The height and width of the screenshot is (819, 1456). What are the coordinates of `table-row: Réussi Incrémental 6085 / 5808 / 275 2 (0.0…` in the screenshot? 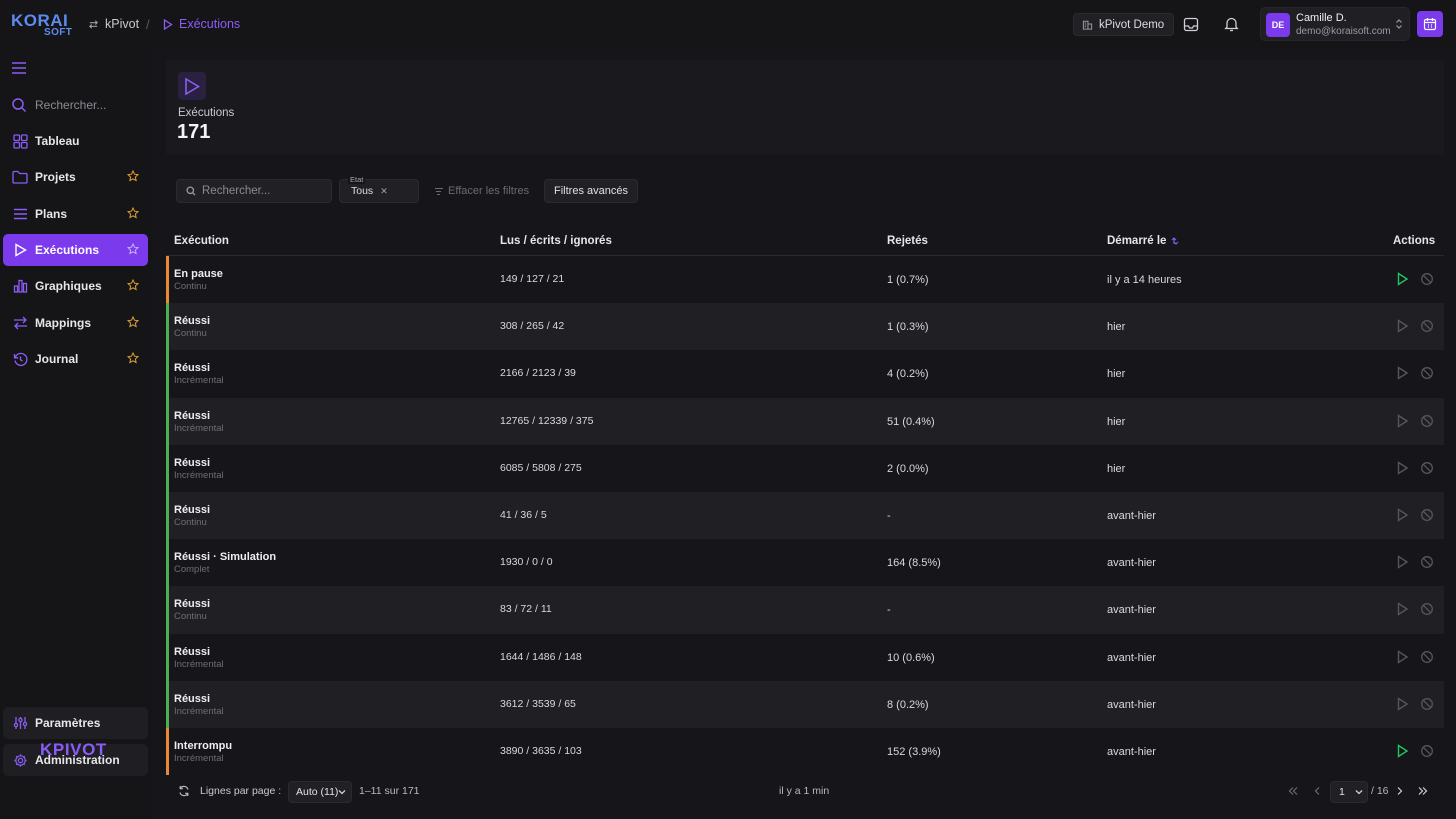 It's located at (805, 468).